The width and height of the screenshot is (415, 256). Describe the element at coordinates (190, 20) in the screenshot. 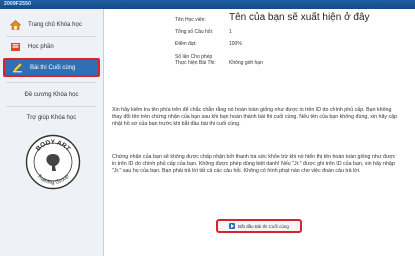

I see `learner-name-label: Tên Học viên:` at that location.